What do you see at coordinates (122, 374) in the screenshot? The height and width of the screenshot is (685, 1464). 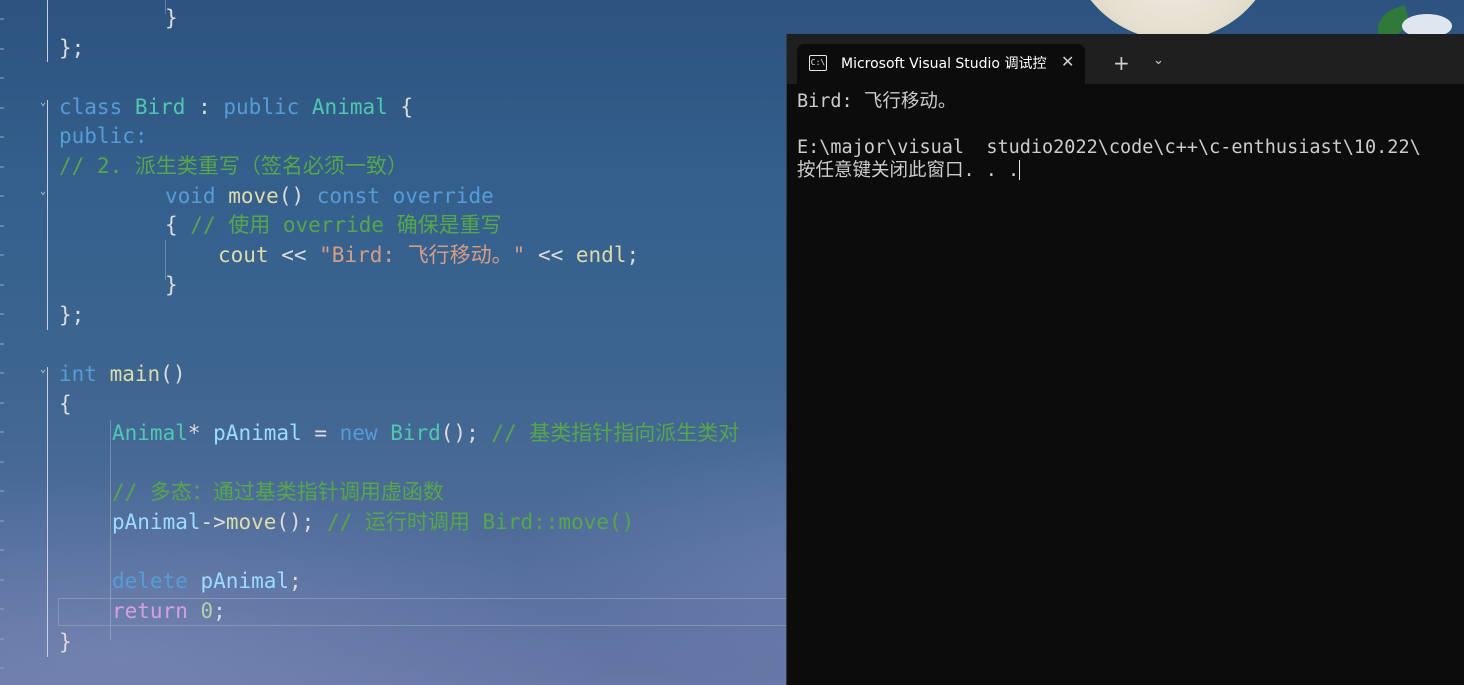 I see `code-line: int main()` at bounding box center [122, 374].